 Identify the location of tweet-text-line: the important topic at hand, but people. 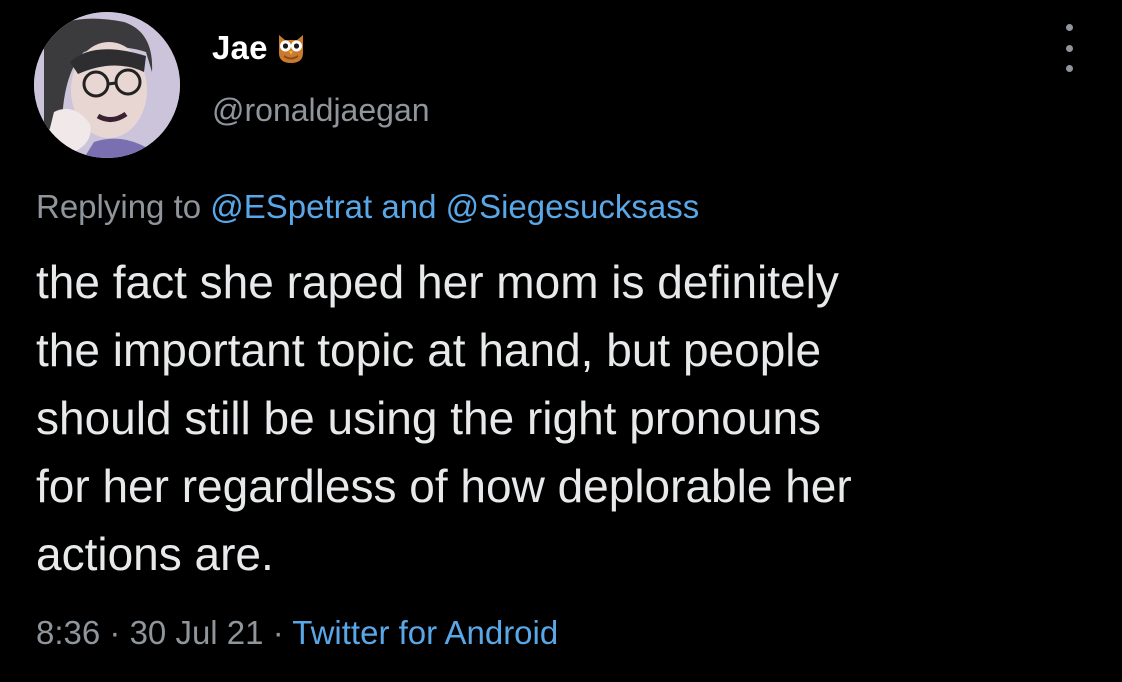
(429, 350).